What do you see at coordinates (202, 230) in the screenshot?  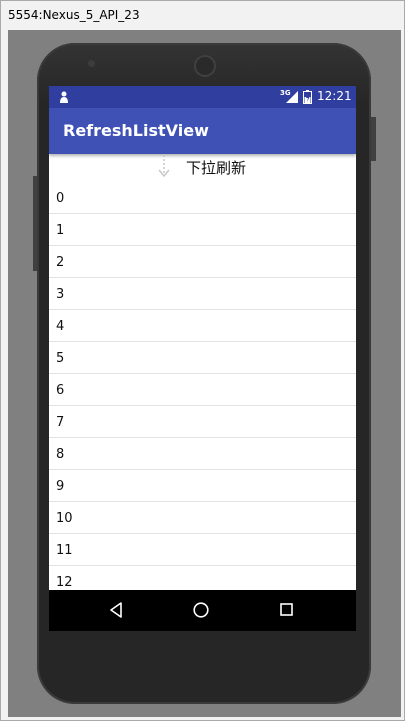 I see `list-item: 1` at bounding box center [202, 230].